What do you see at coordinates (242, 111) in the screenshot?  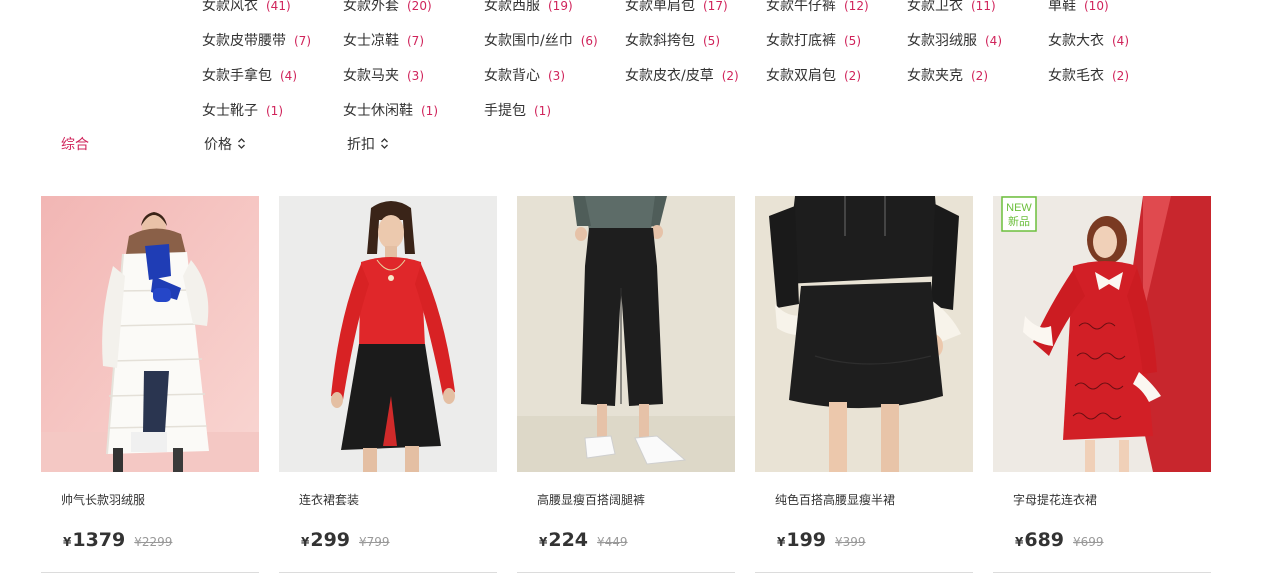 I see `category-item: 女士靴子 (1)` at bounding box center [242, 111].